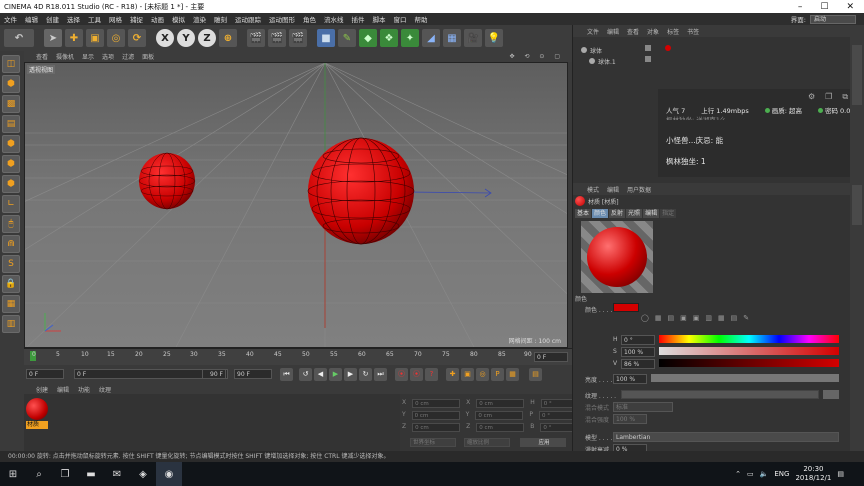  I want to click on layer-button: ▥, so click(11, 324).